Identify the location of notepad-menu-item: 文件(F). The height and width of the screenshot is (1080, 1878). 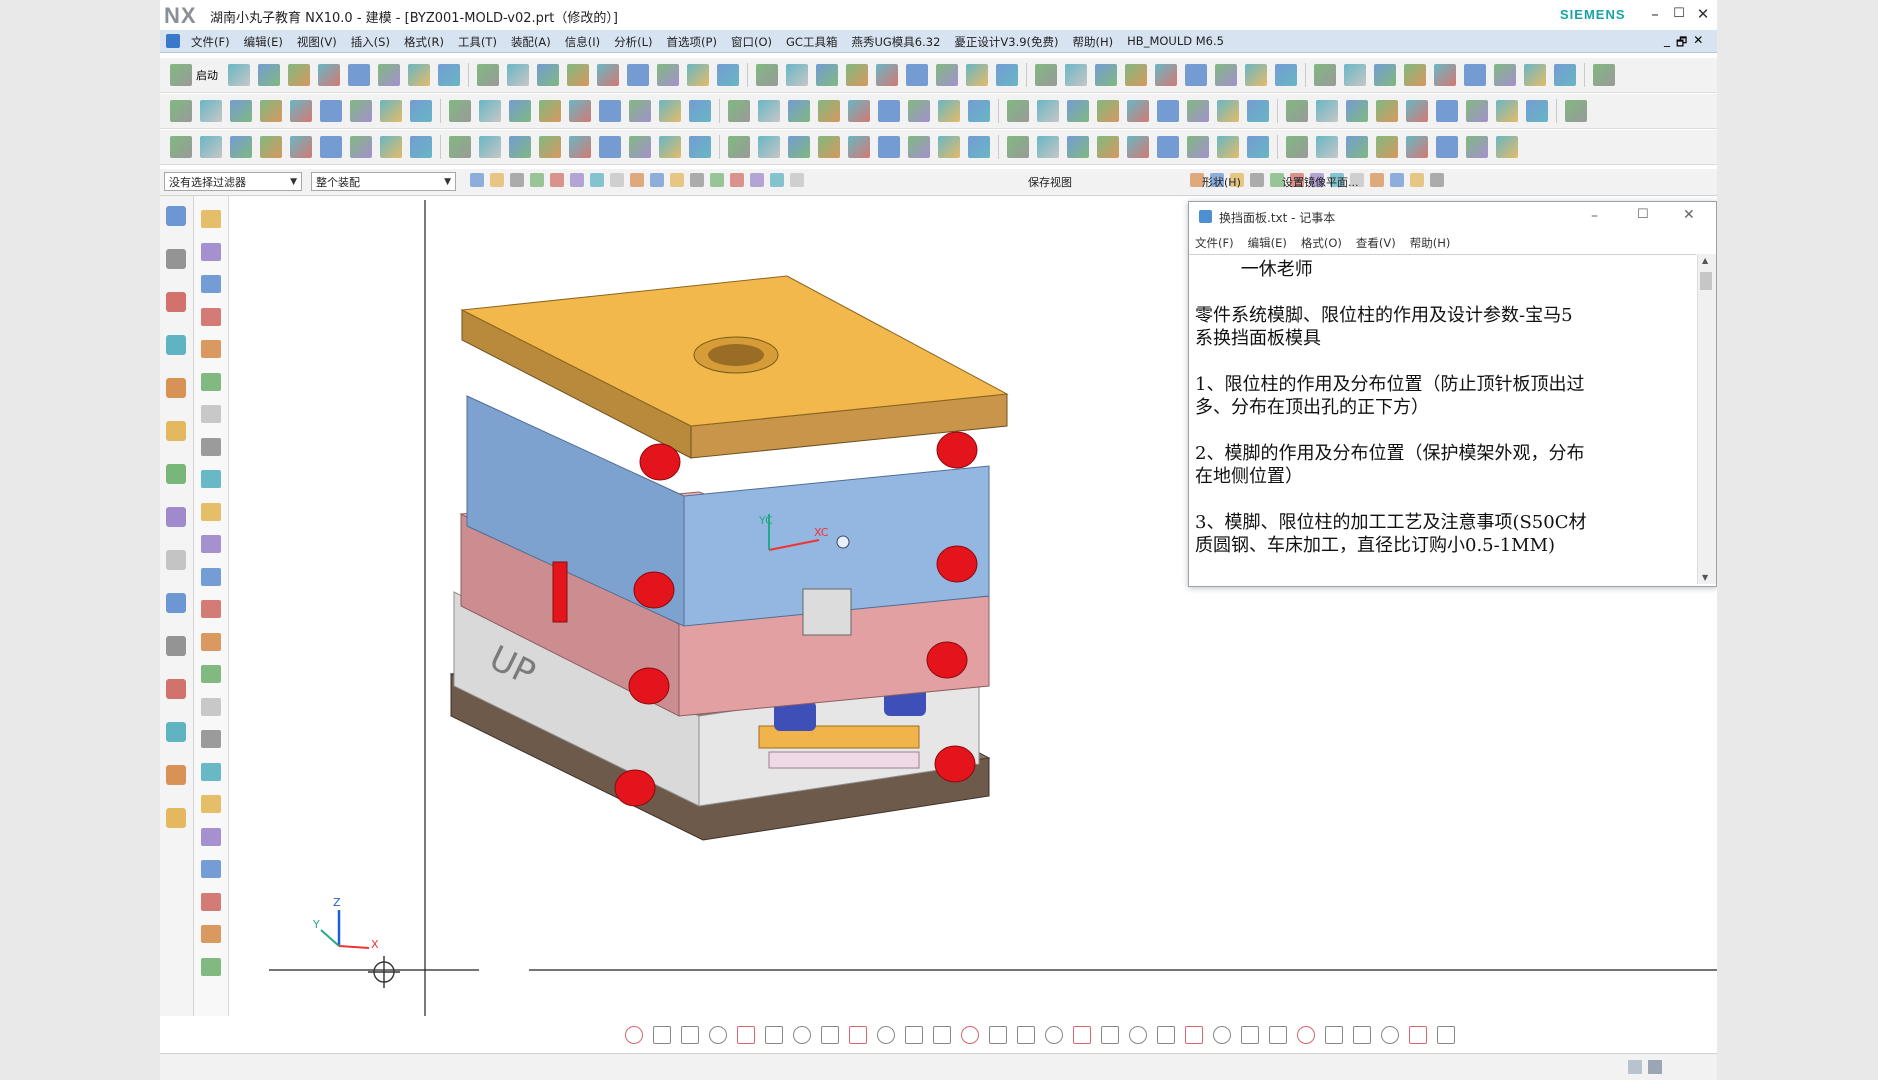
(1214, 243).